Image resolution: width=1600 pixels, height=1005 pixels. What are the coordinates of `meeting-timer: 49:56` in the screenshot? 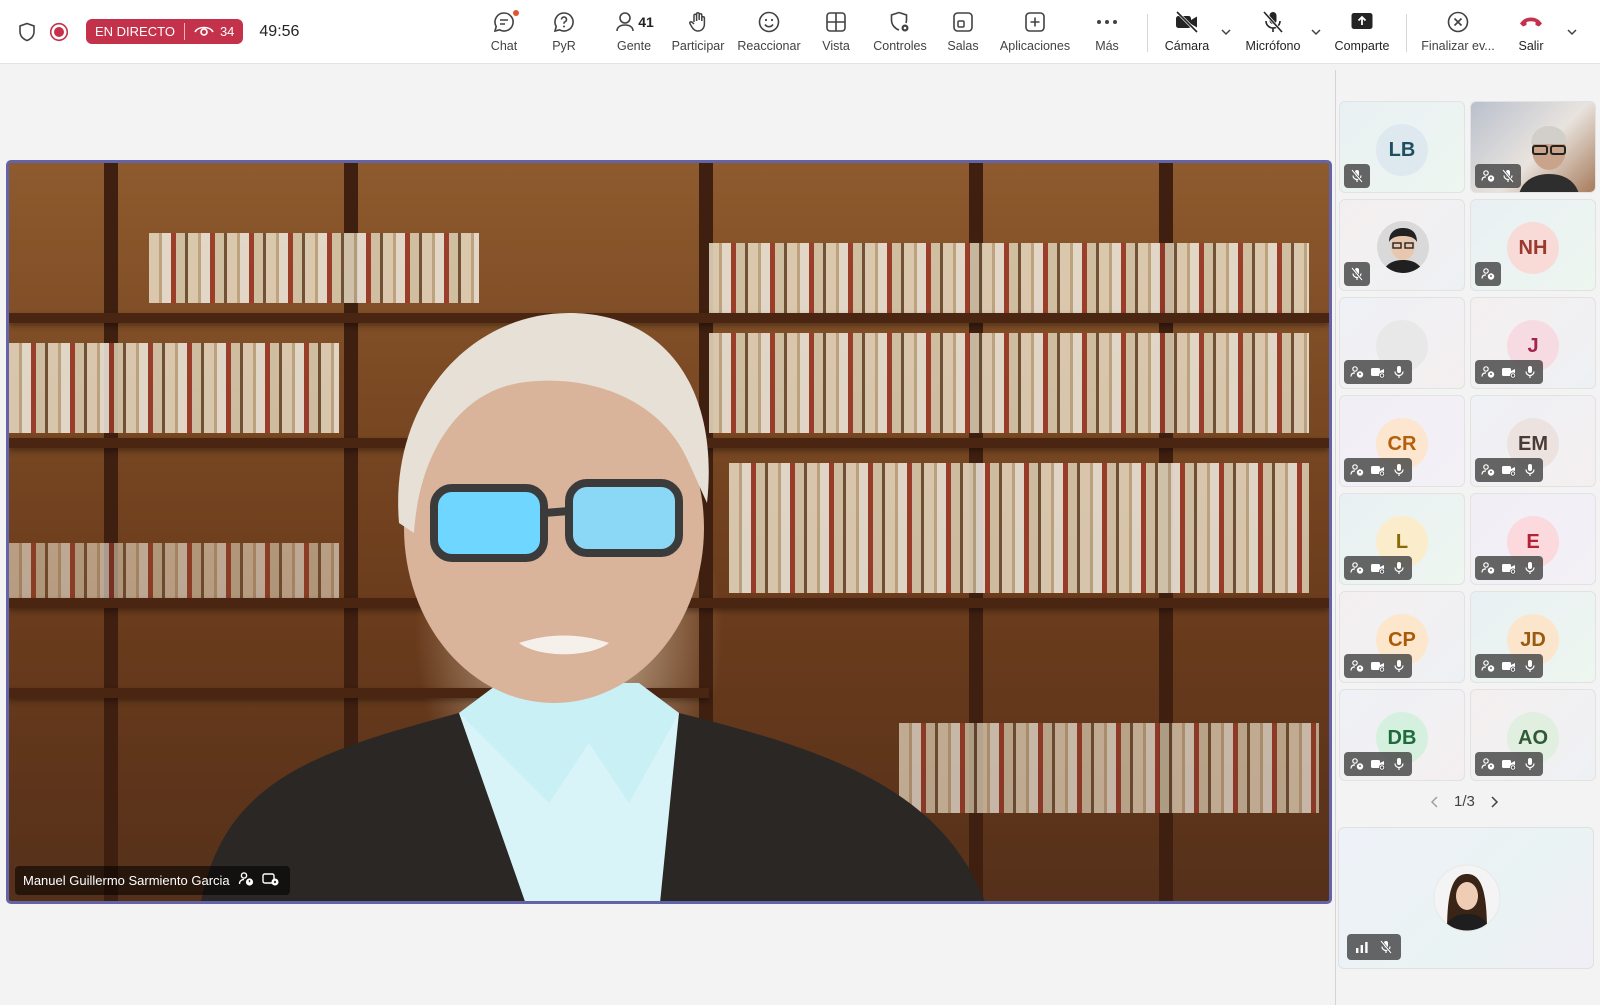 It's located at (279, 31).